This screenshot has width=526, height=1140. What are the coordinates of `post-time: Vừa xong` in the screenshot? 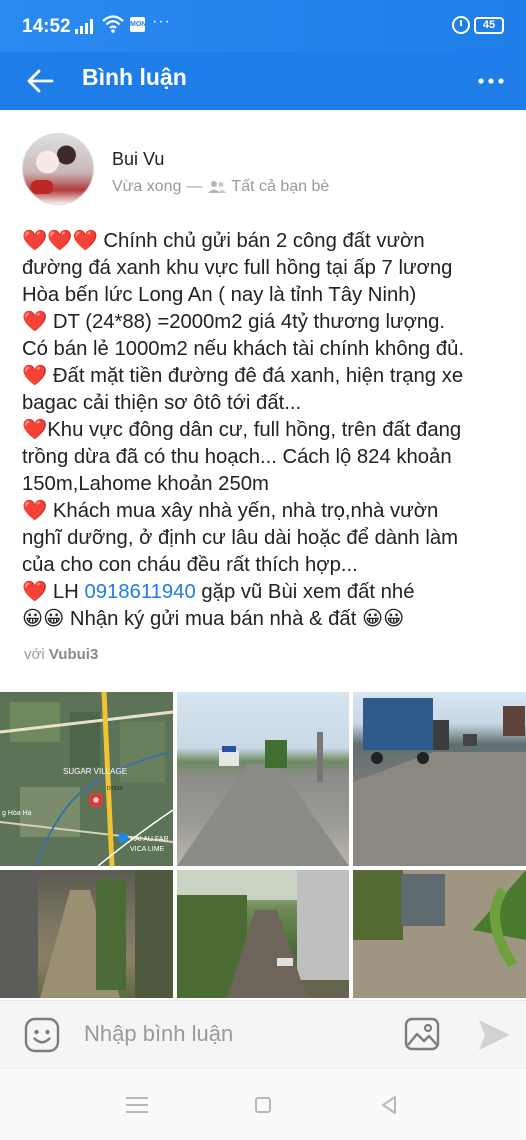 It's located at (147, 186).